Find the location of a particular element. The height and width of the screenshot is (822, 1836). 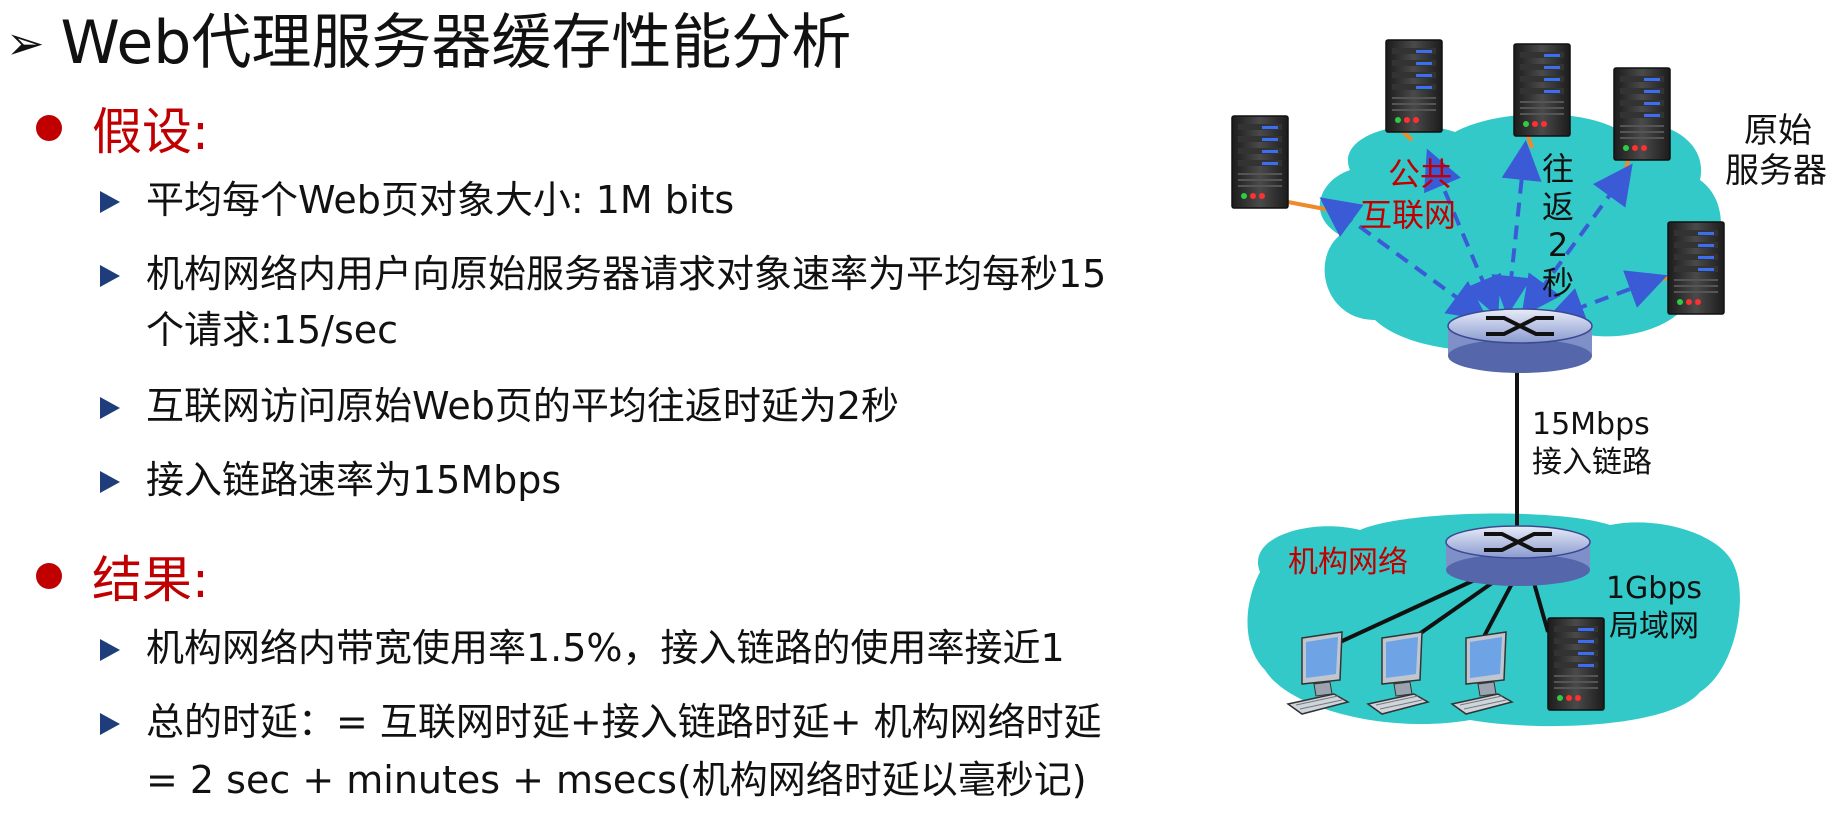

results-heading-text: 结果: is located at coordinates (150, 580).